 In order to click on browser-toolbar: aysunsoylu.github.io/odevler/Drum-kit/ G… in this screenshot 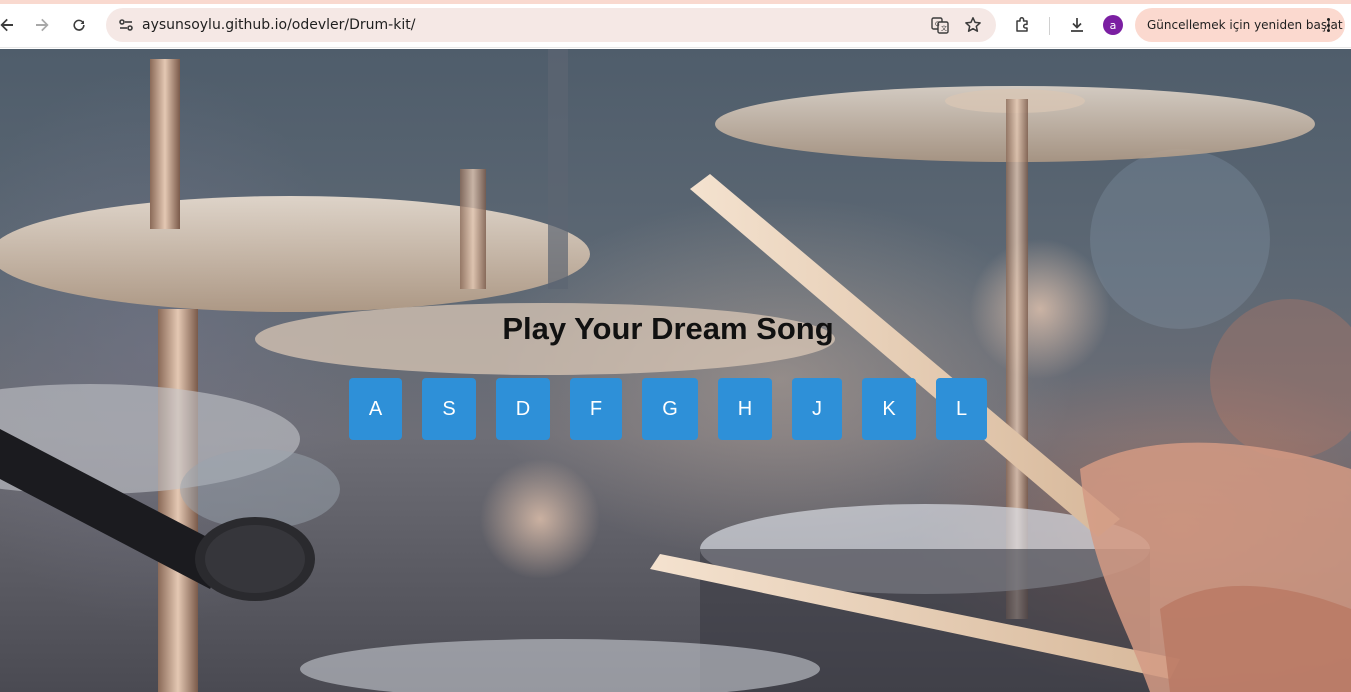, I will do `click(675, 26)`.